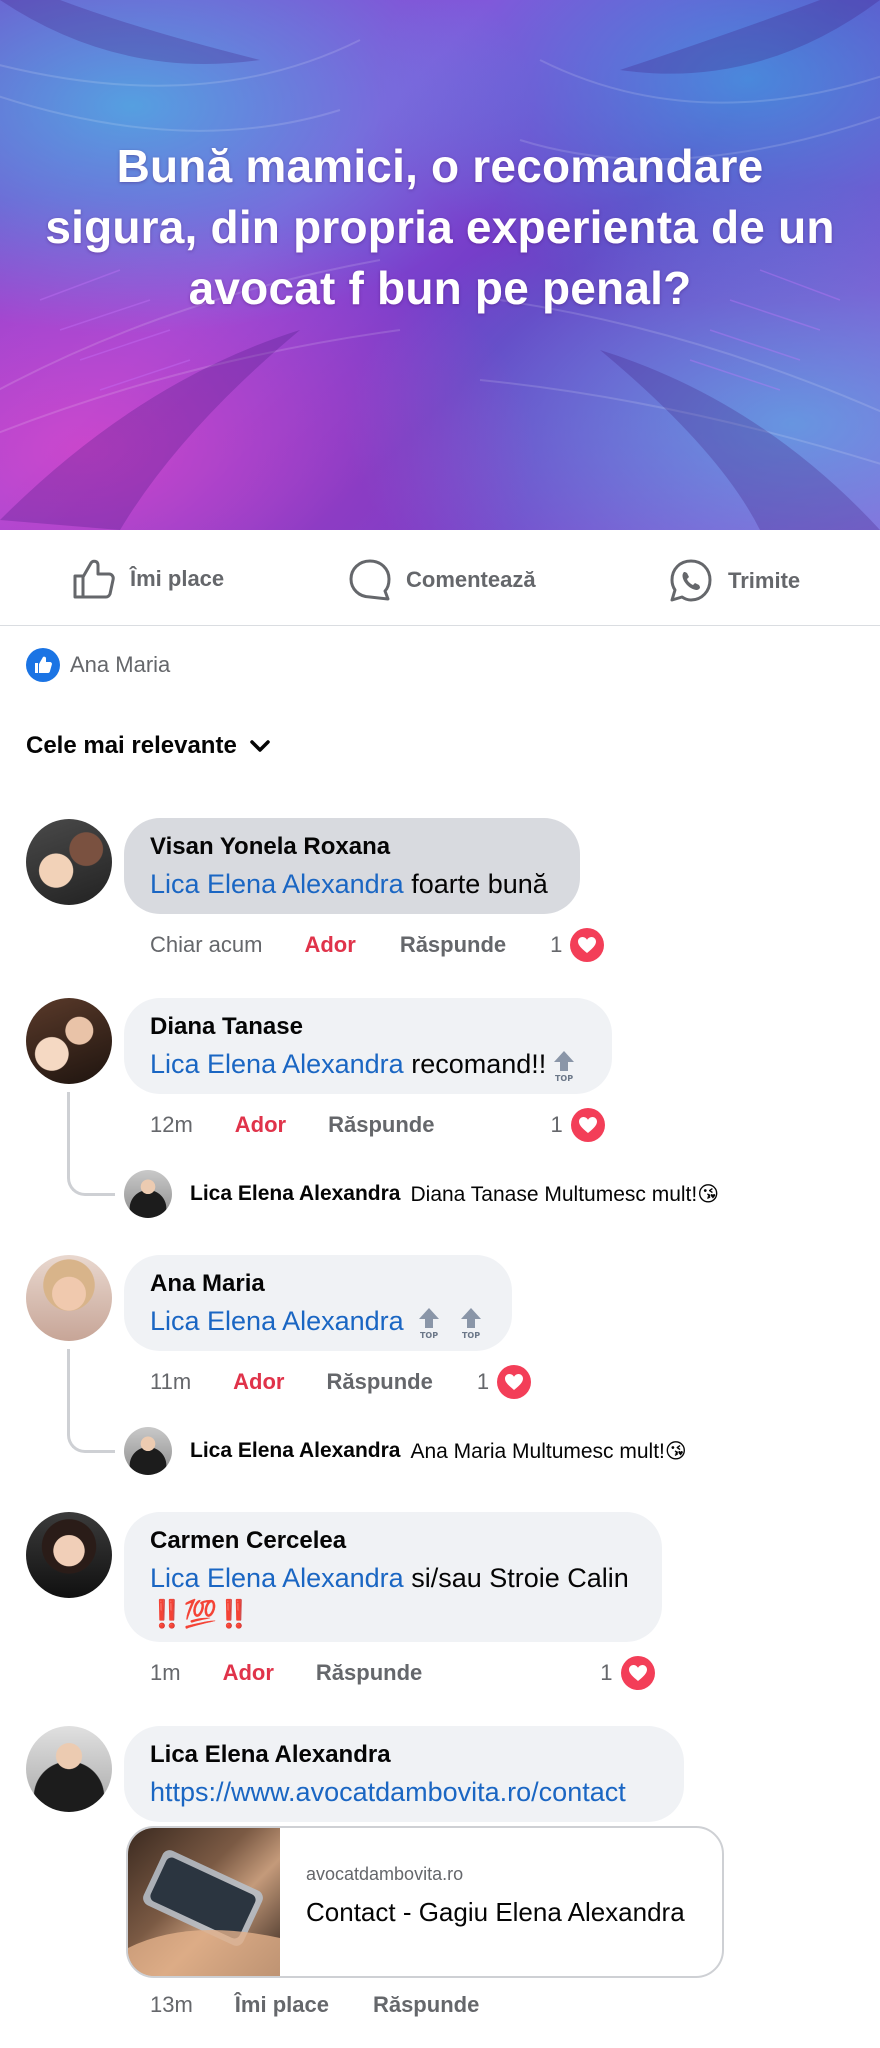 The height and width of the screenshot is (2048, 880). I want to click on comment-link: https://www.avocatdambovita.ro/contact, so click(388, 1792).